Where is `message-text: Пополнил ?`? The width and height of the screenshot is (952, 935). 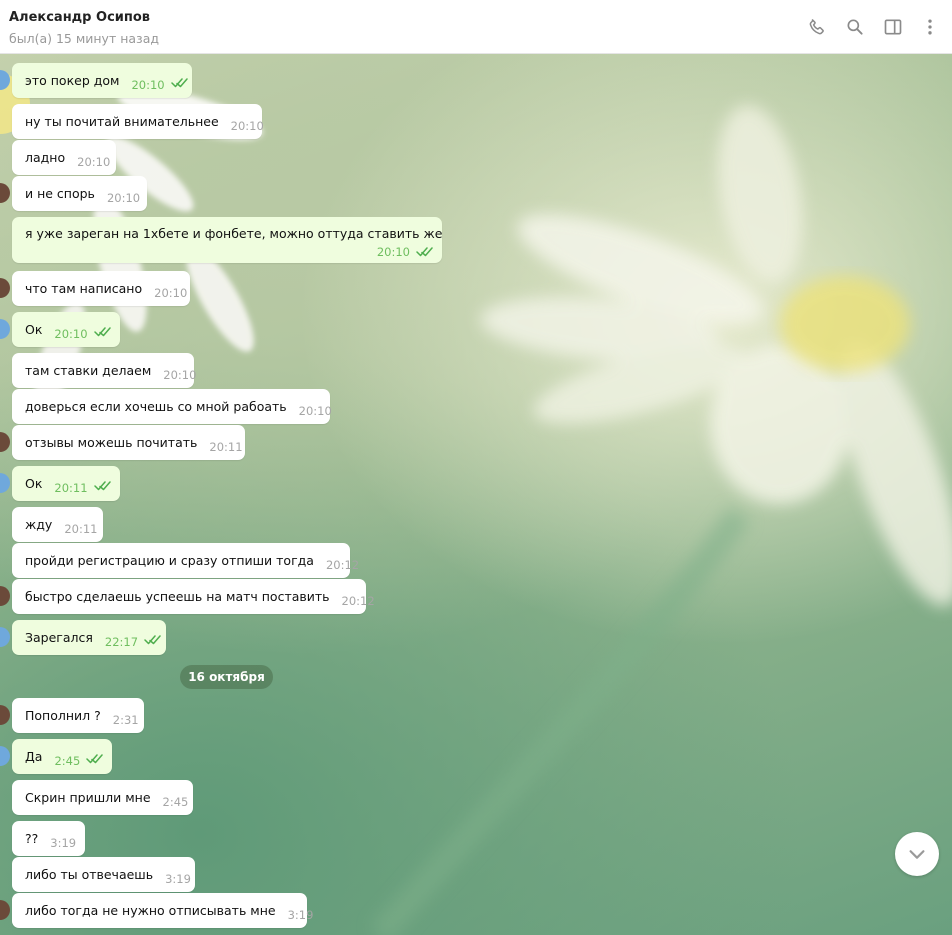 message-text: Пополнил ? is located at coordinates (63, 715).